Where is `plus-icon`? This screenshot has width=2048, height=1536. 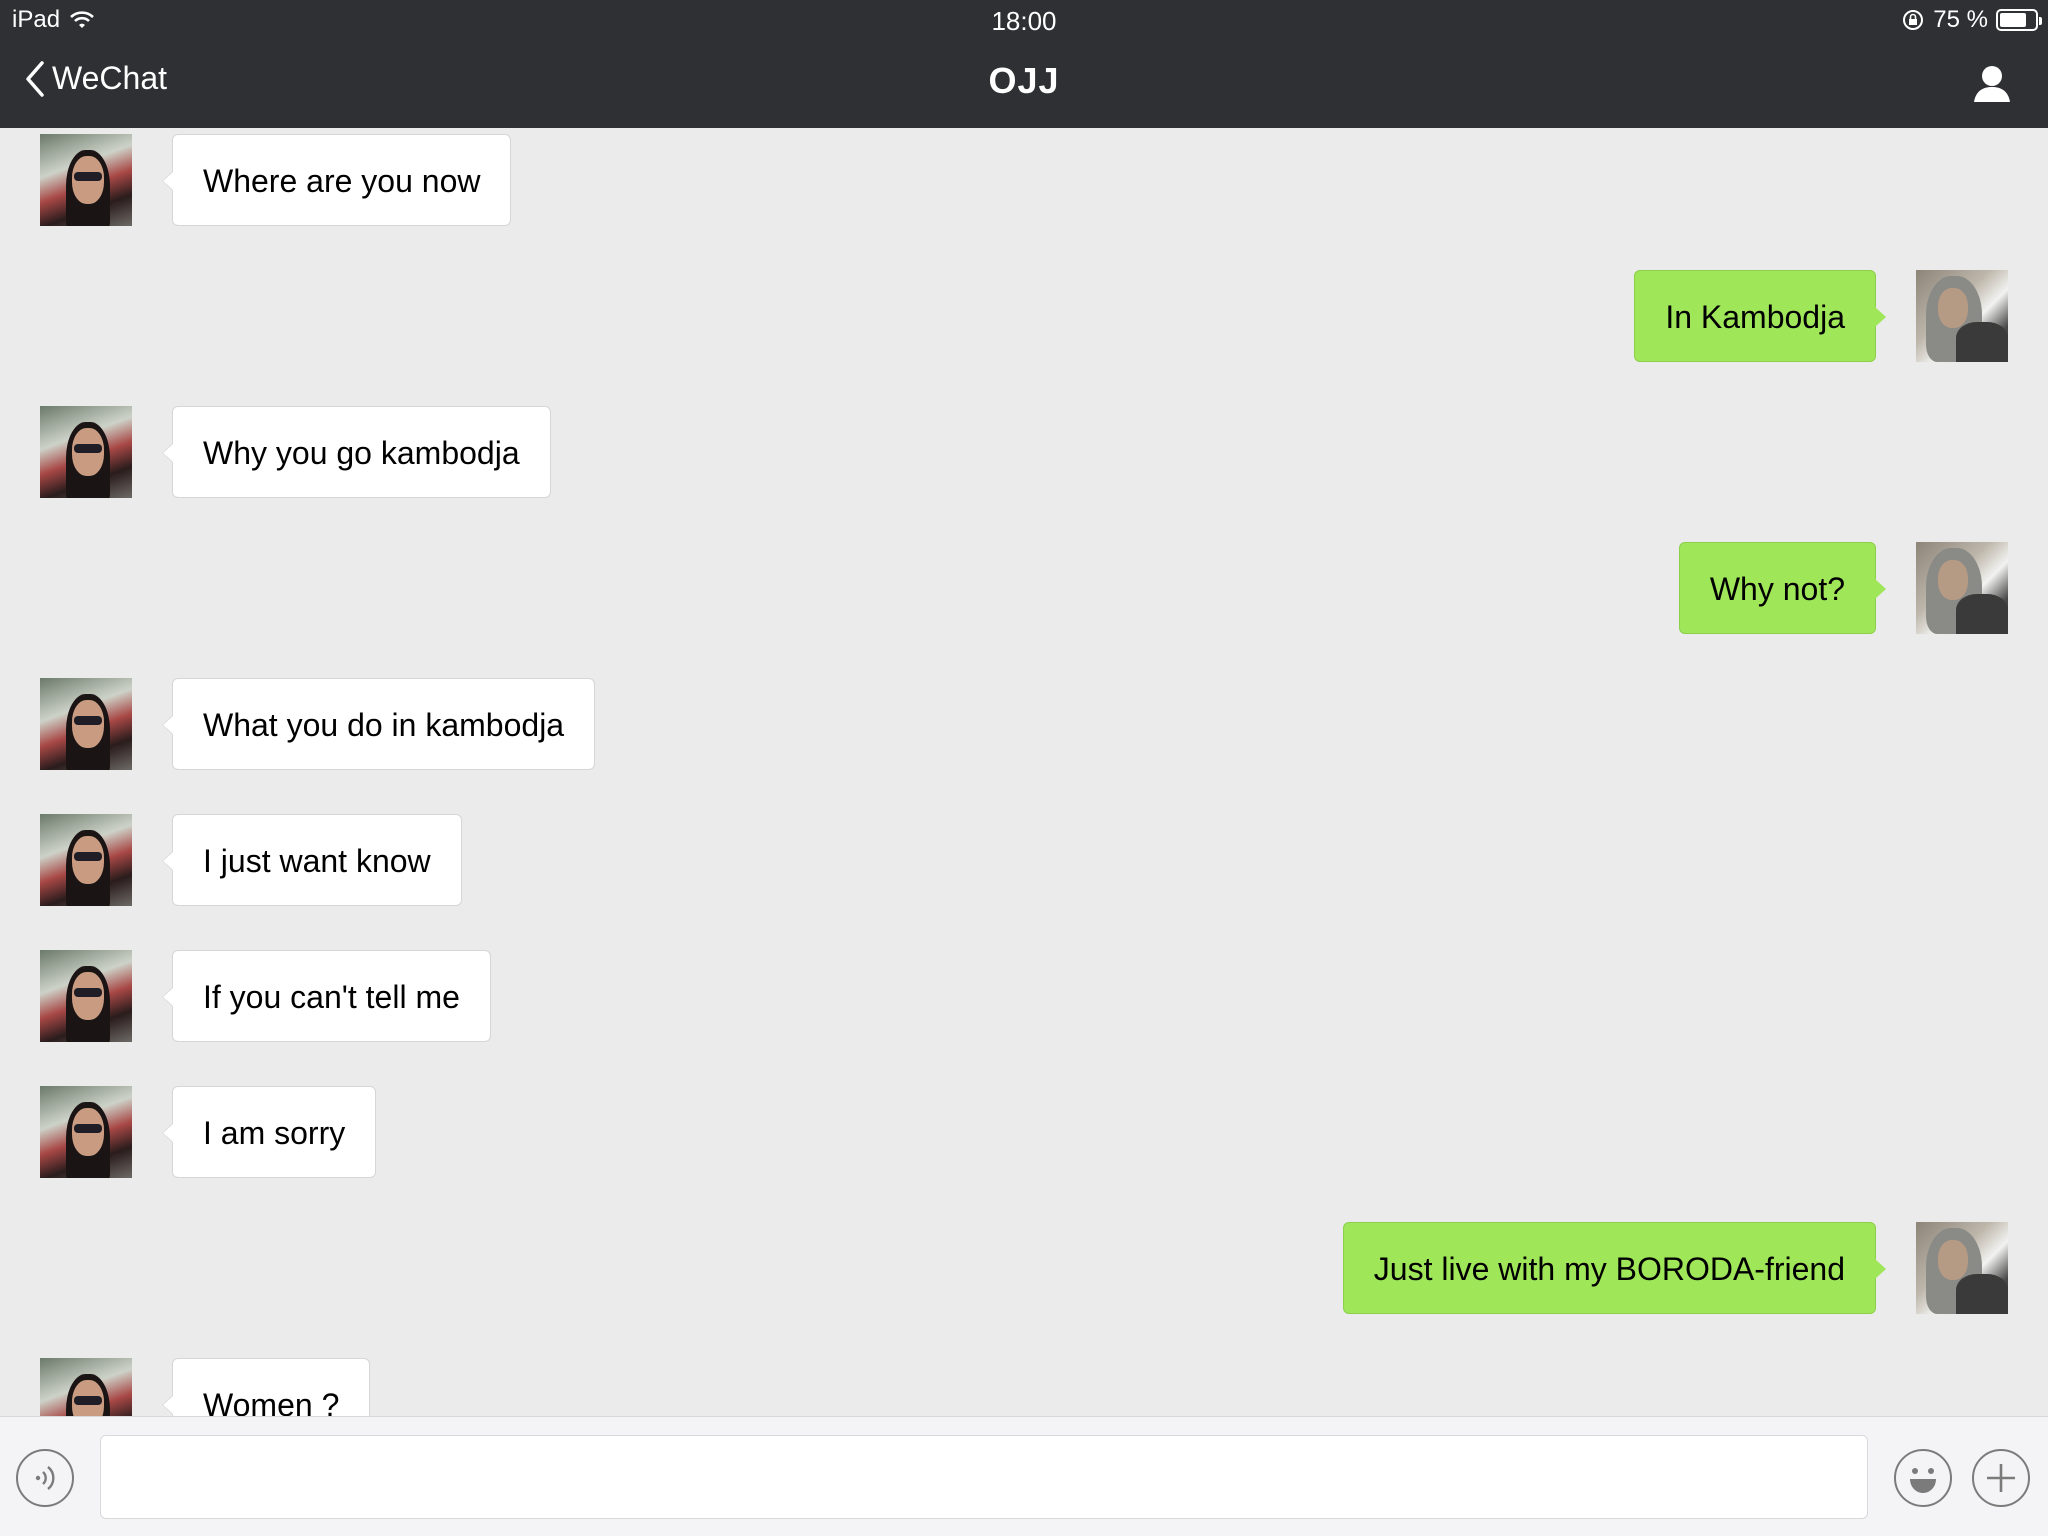 plus-icon is located at coordinates (2001, 1478).